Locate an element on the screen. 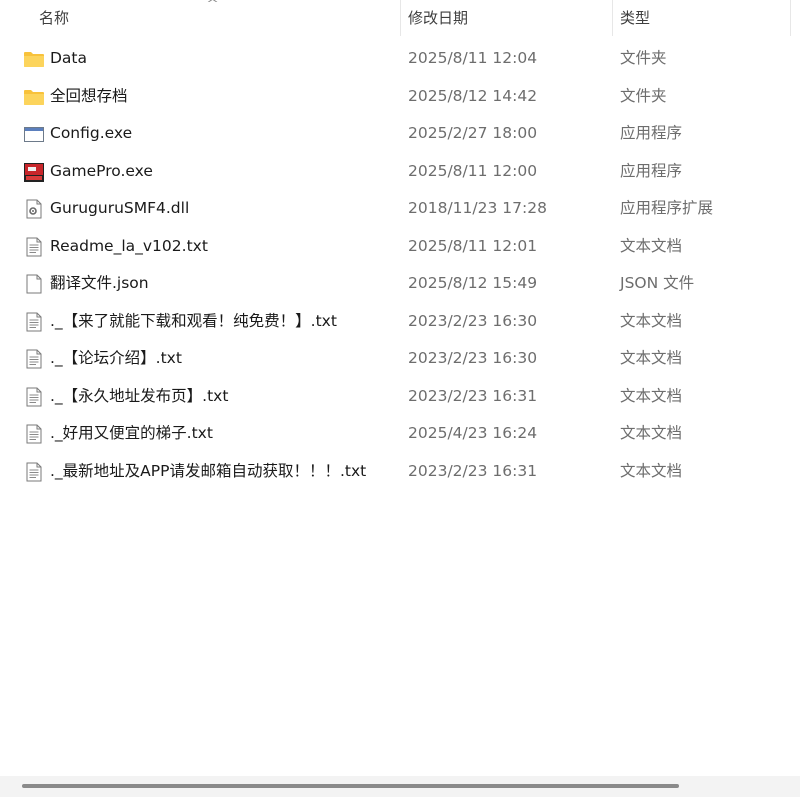 The image size is (800, 797). sort-ascending-icon: ^ is located at coordinates (213, 5).